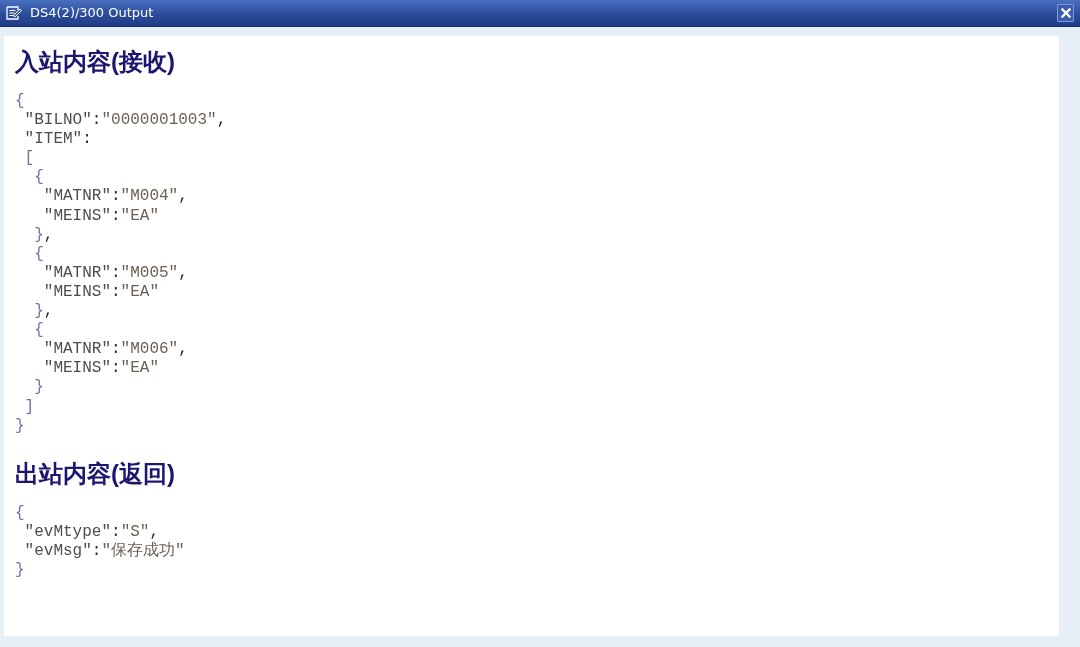 The width and height of the screenshot is (1080, 647). Describe the element at coordinates (95, 62) in the screenshot. I see `section-heading: 入站内容(接收)` at that location.